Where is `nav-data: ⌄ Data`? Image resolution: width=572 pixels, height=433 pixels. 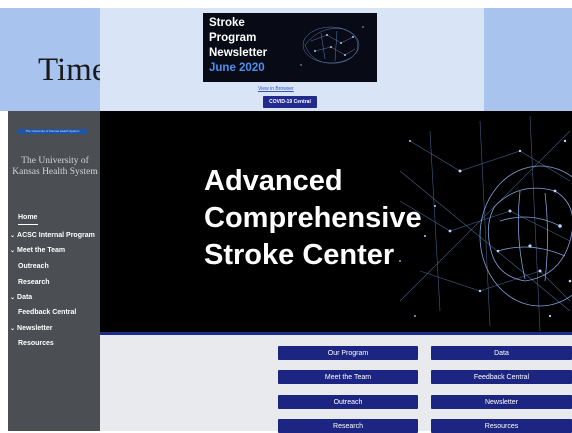
nav-data: ⌄ Data is located at coordinates (21, 297).